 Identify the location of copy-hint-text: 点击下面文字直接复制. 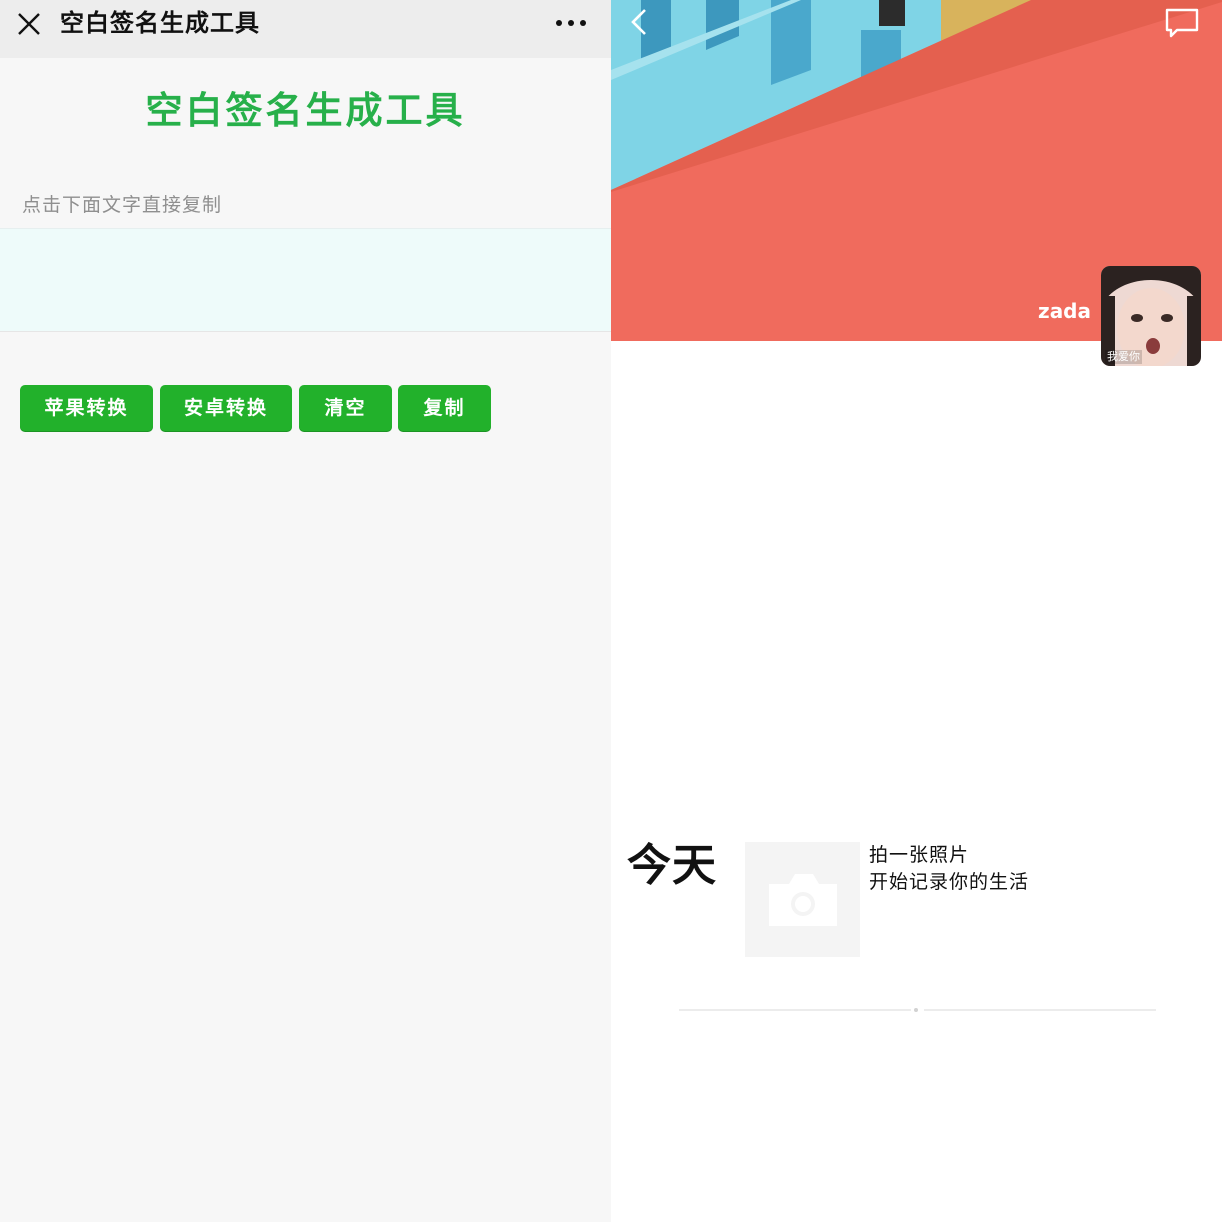
(122, 205).